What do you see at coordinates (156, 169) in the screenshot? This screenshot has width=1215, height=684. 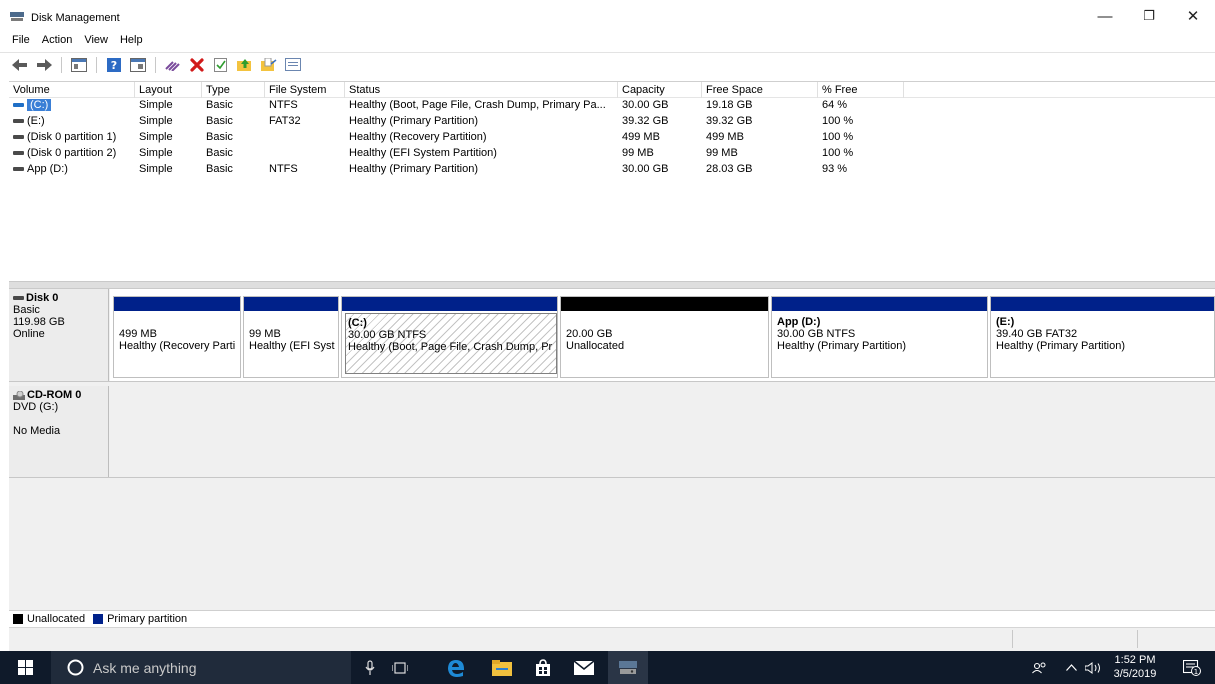 I see `layout-cell: Simple` at bounding box center [156, 169].